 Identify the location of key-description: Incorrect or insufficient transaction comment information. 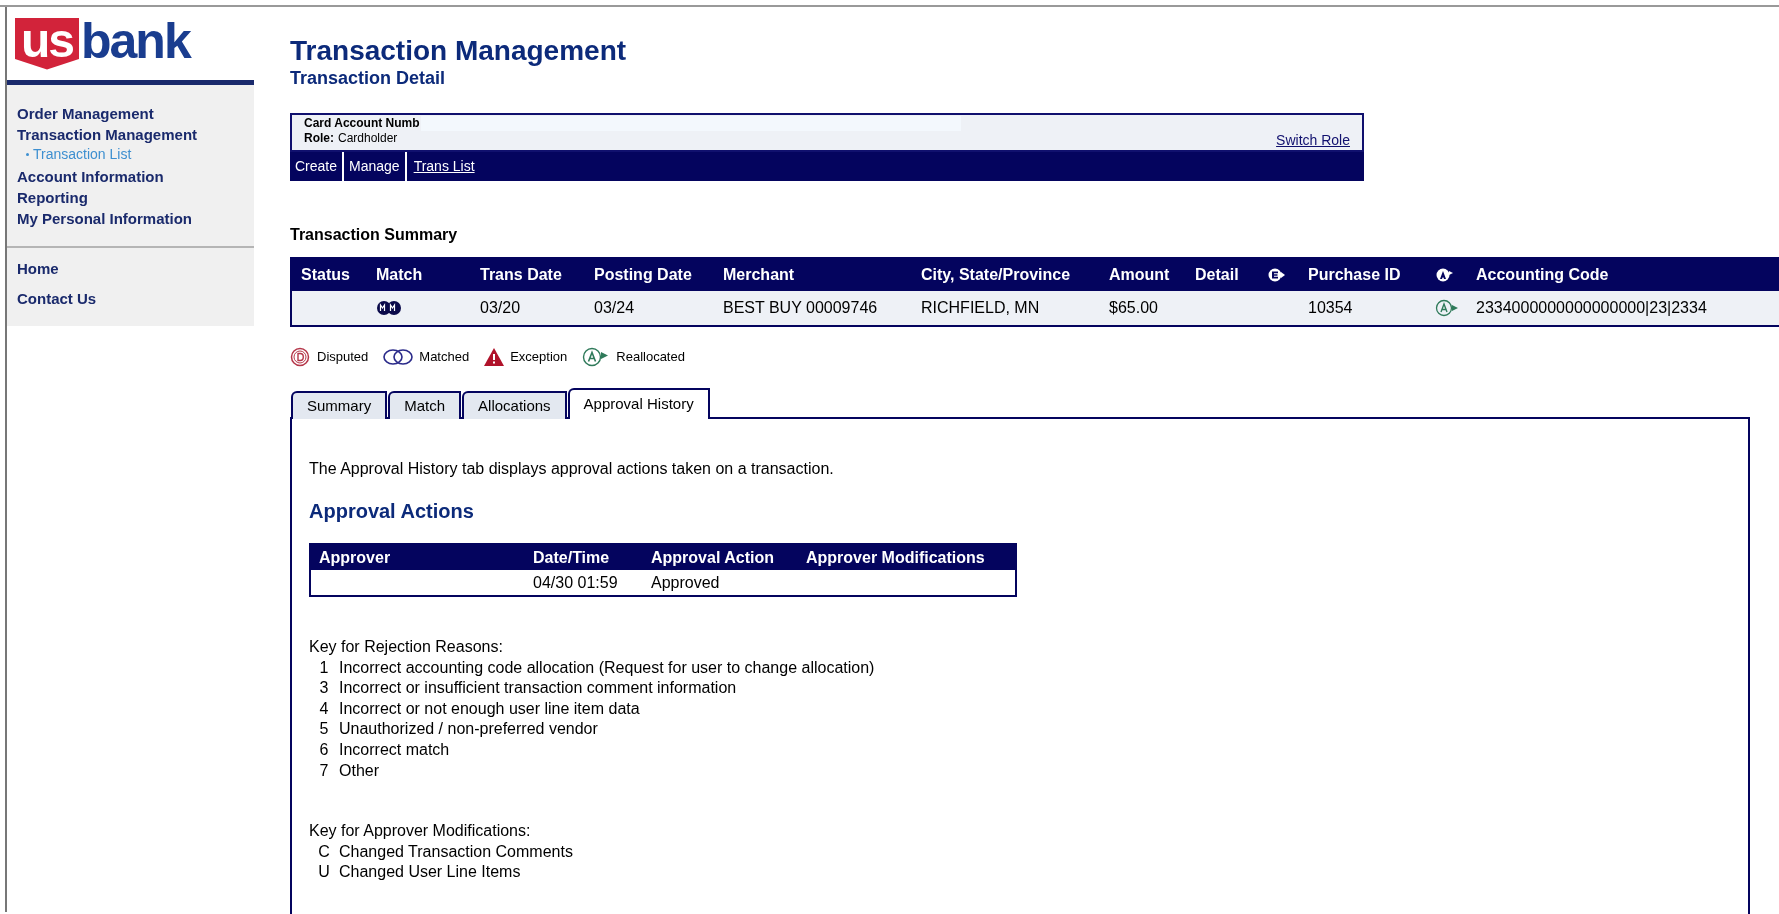
(538, 688).